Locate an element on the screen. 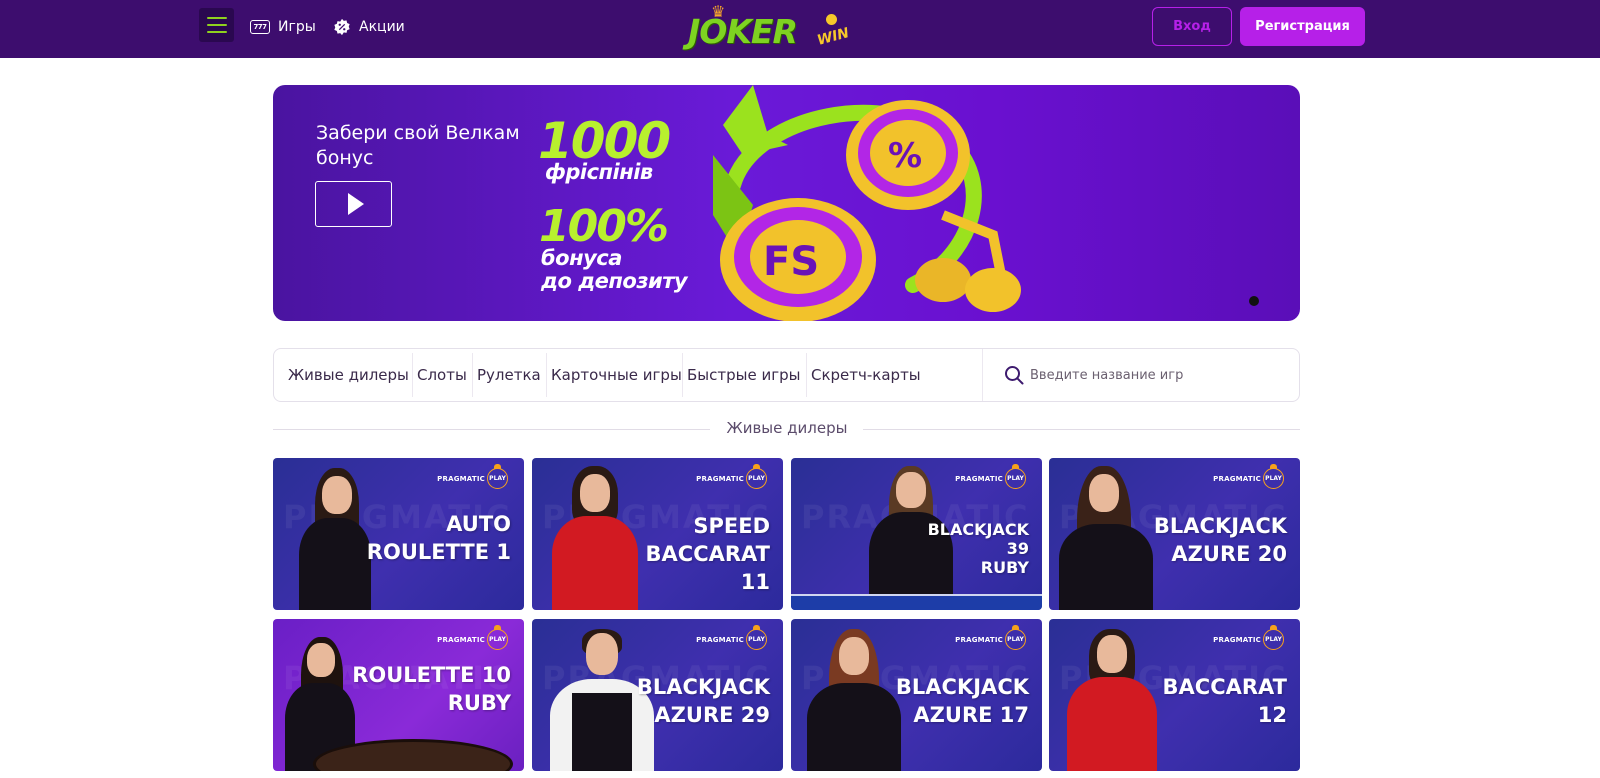 The height and width of the screenshot is (778, 1600). nav-games-link: 777 Игры is located at coordinates (283, 27).